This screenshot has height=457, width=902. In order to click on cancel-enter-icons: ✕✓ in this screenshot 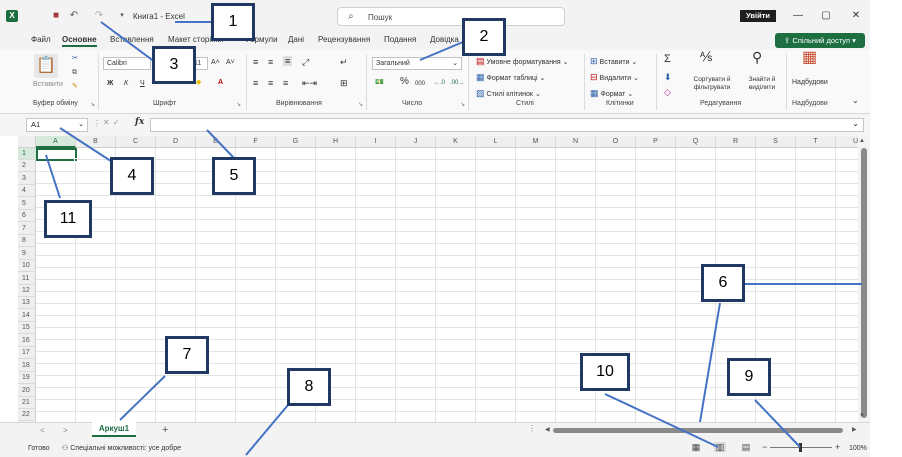, I will do `click(112, 122)`.